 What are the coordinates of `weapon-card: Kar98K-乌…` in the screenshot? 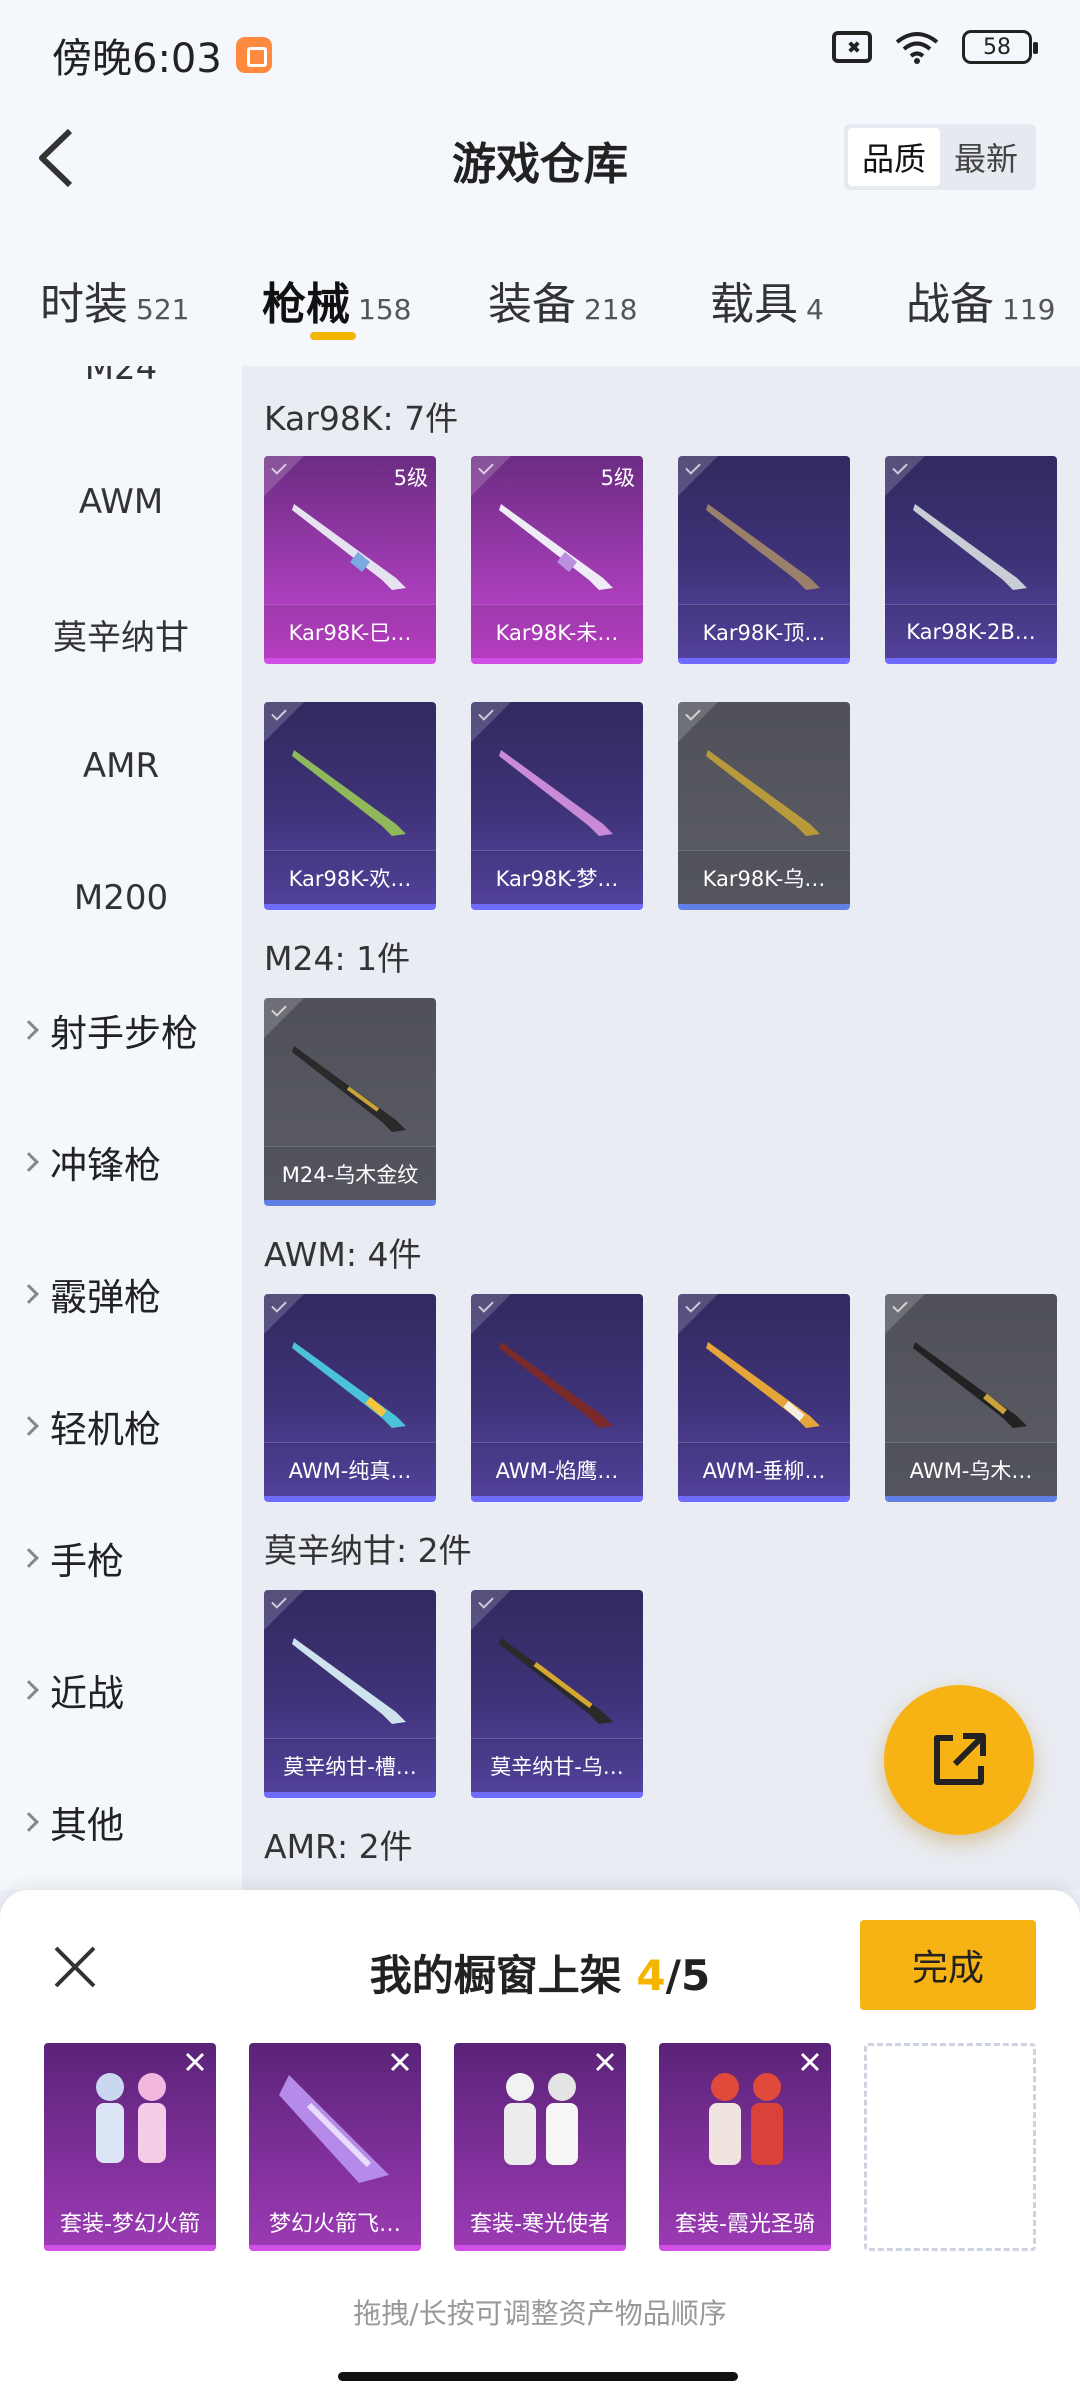 It's located at (764, 806).